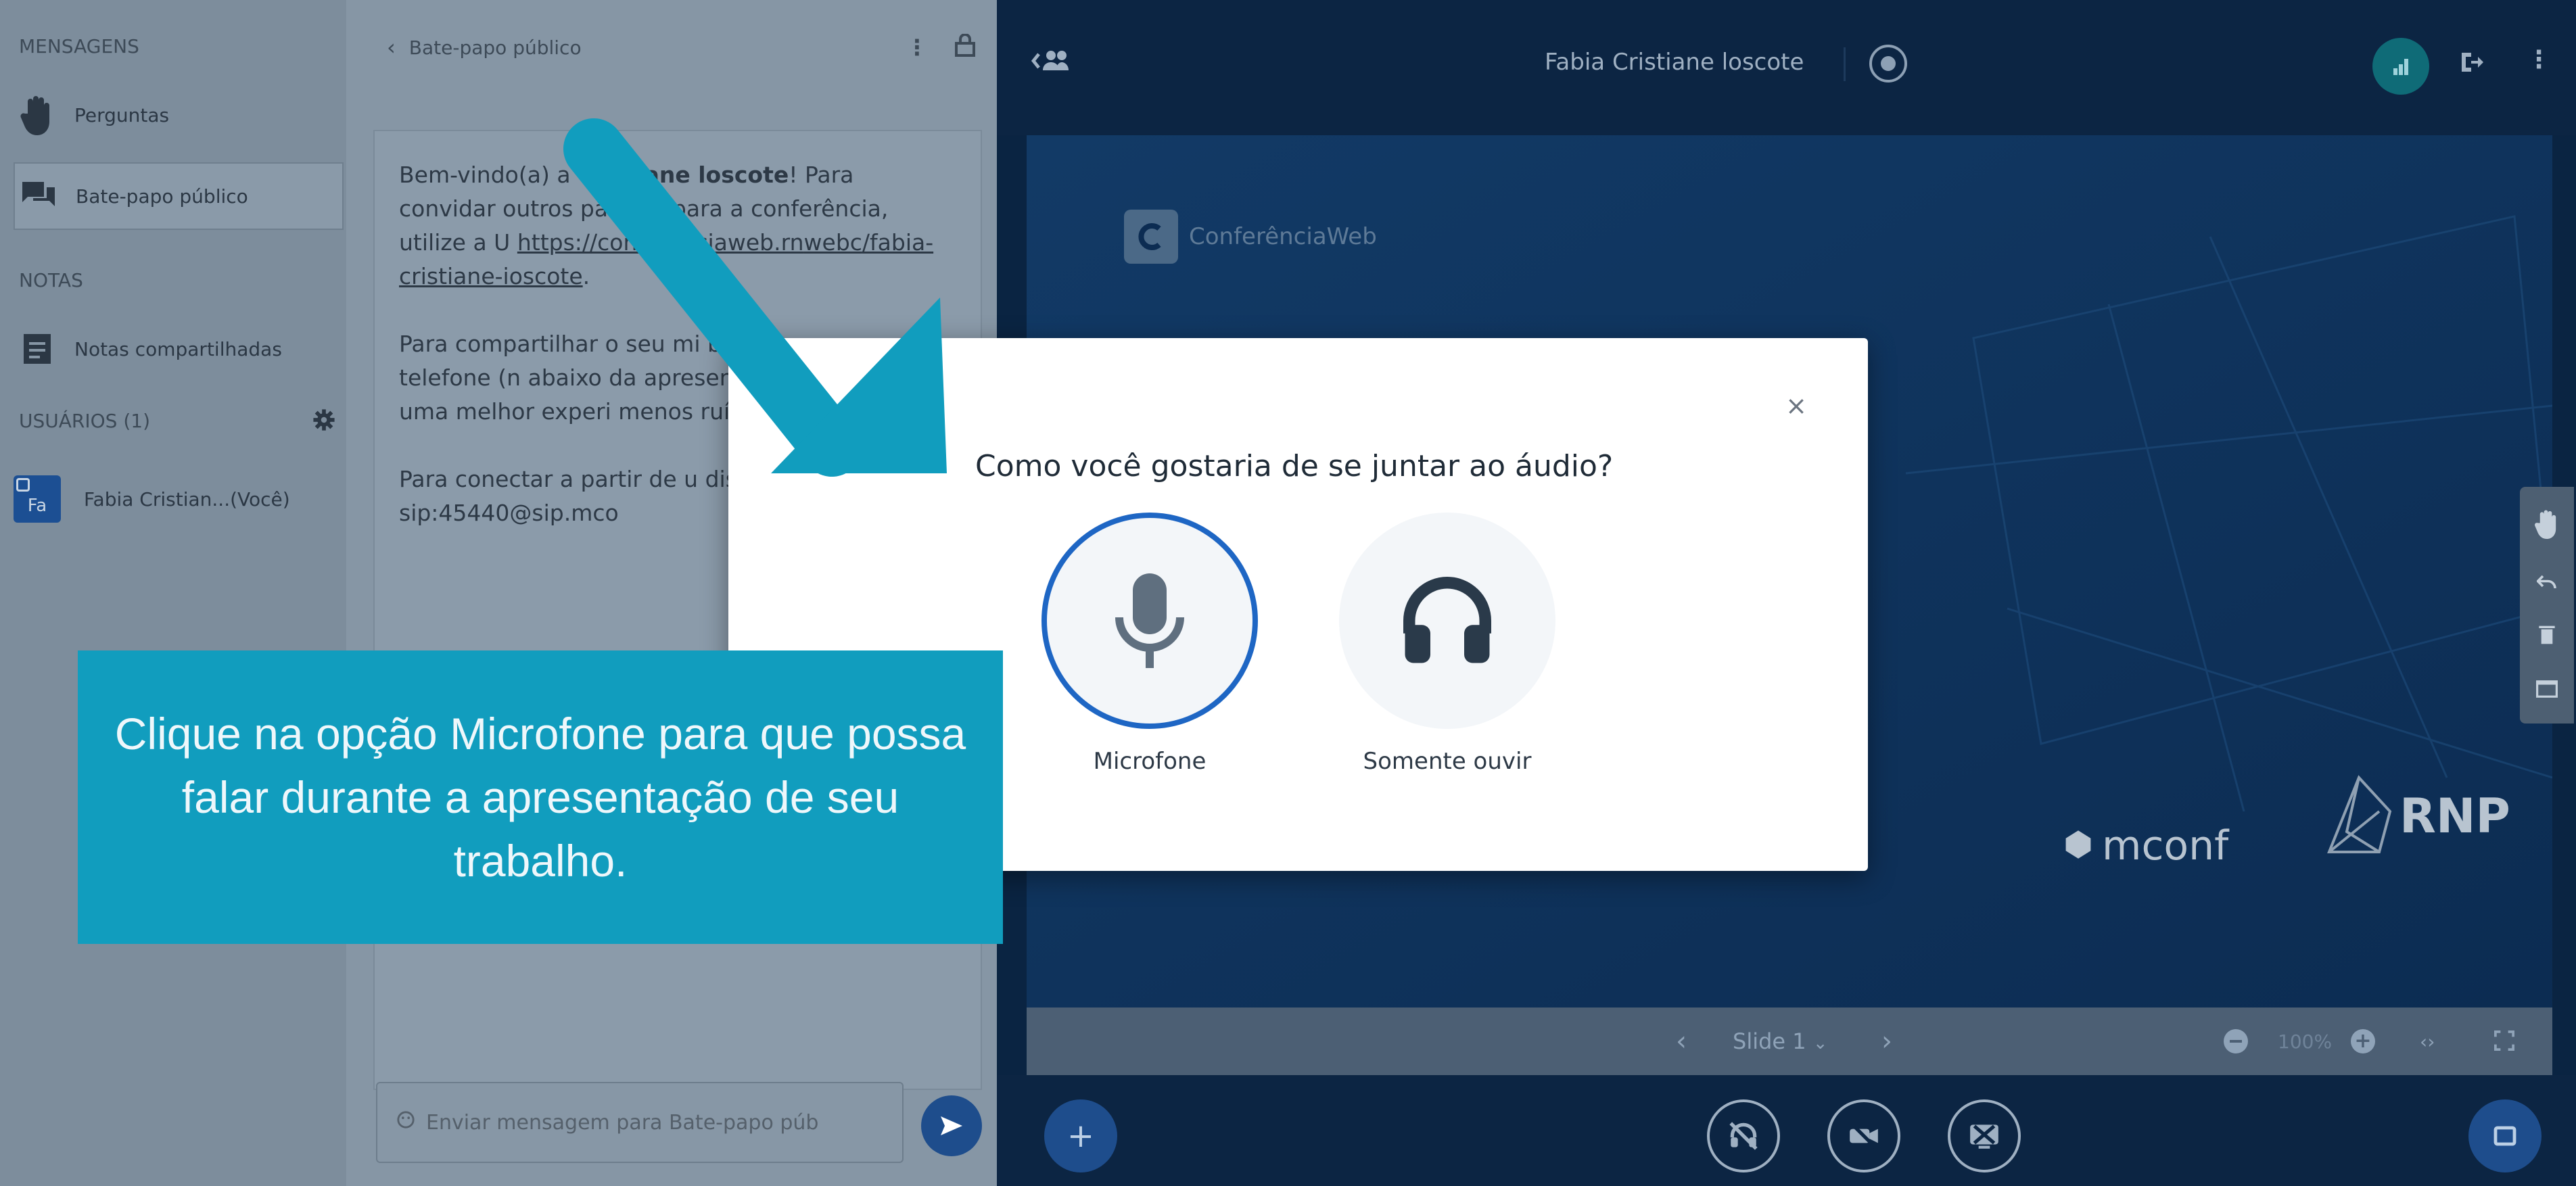 The height and width of the screenshot is (1186, 2576). What do you see at coordinates (1845, 64) in the screenshot?
I see `title-divider` at bounding box center [1845, 64].